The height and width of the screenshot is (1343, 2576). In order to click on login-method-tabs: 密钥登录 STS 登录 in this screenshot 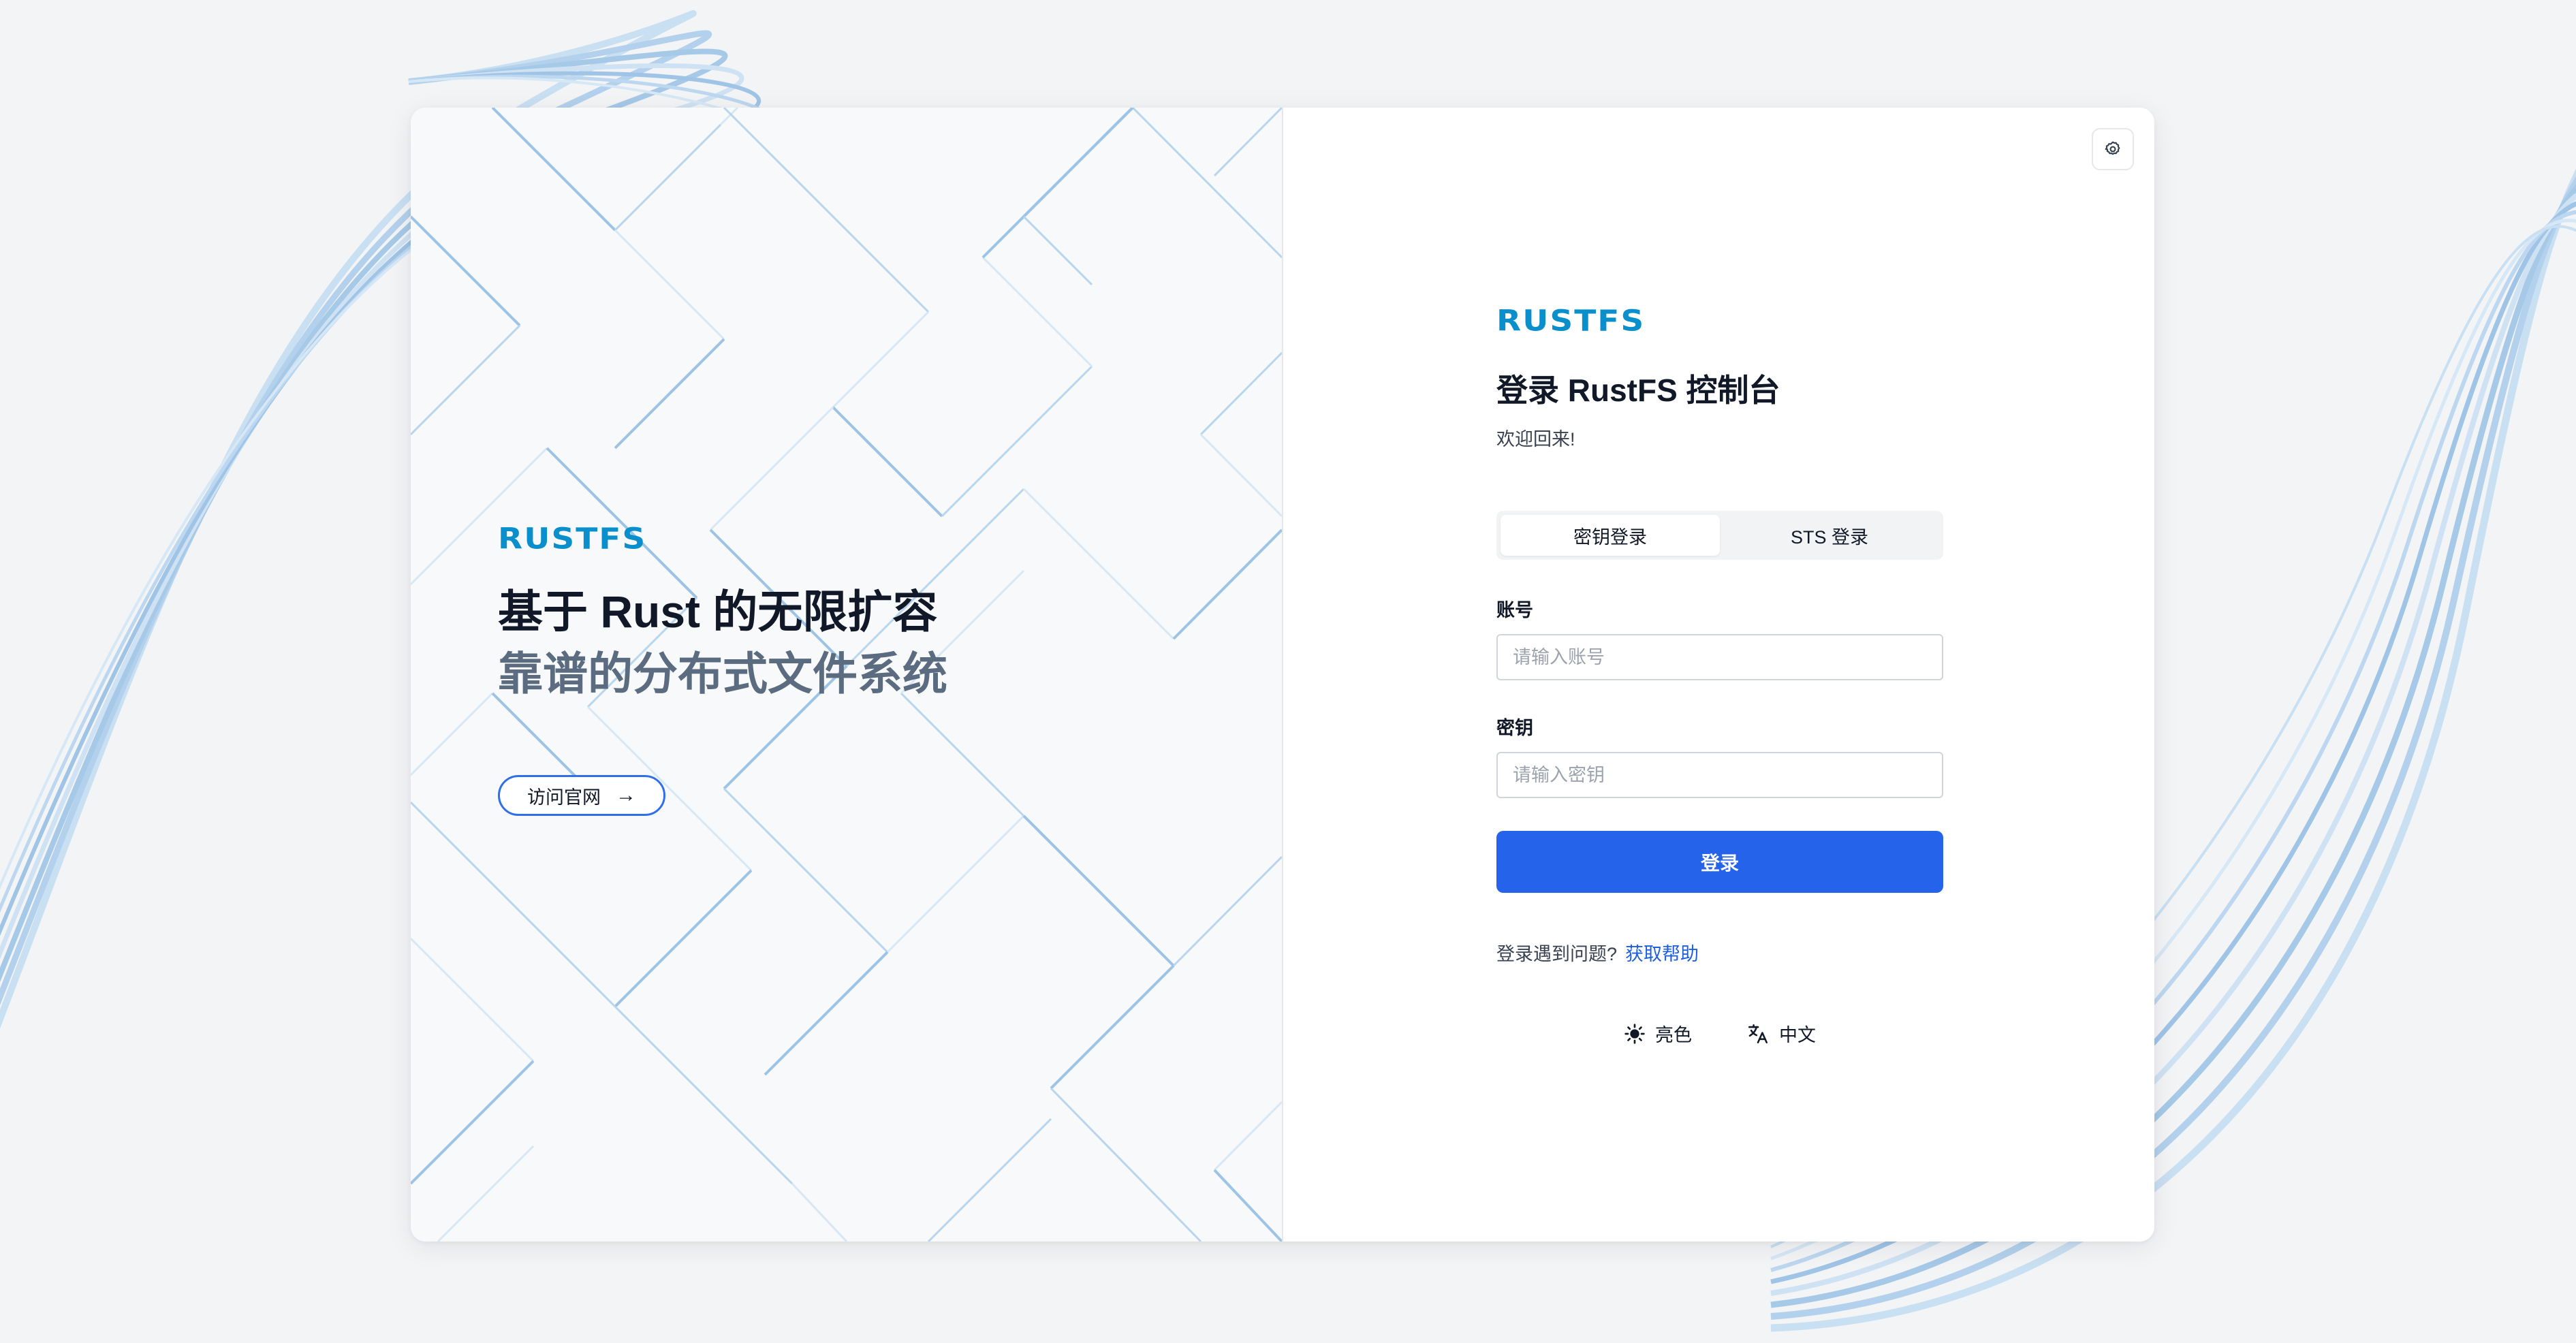, I will do `click(1719, 535)`.